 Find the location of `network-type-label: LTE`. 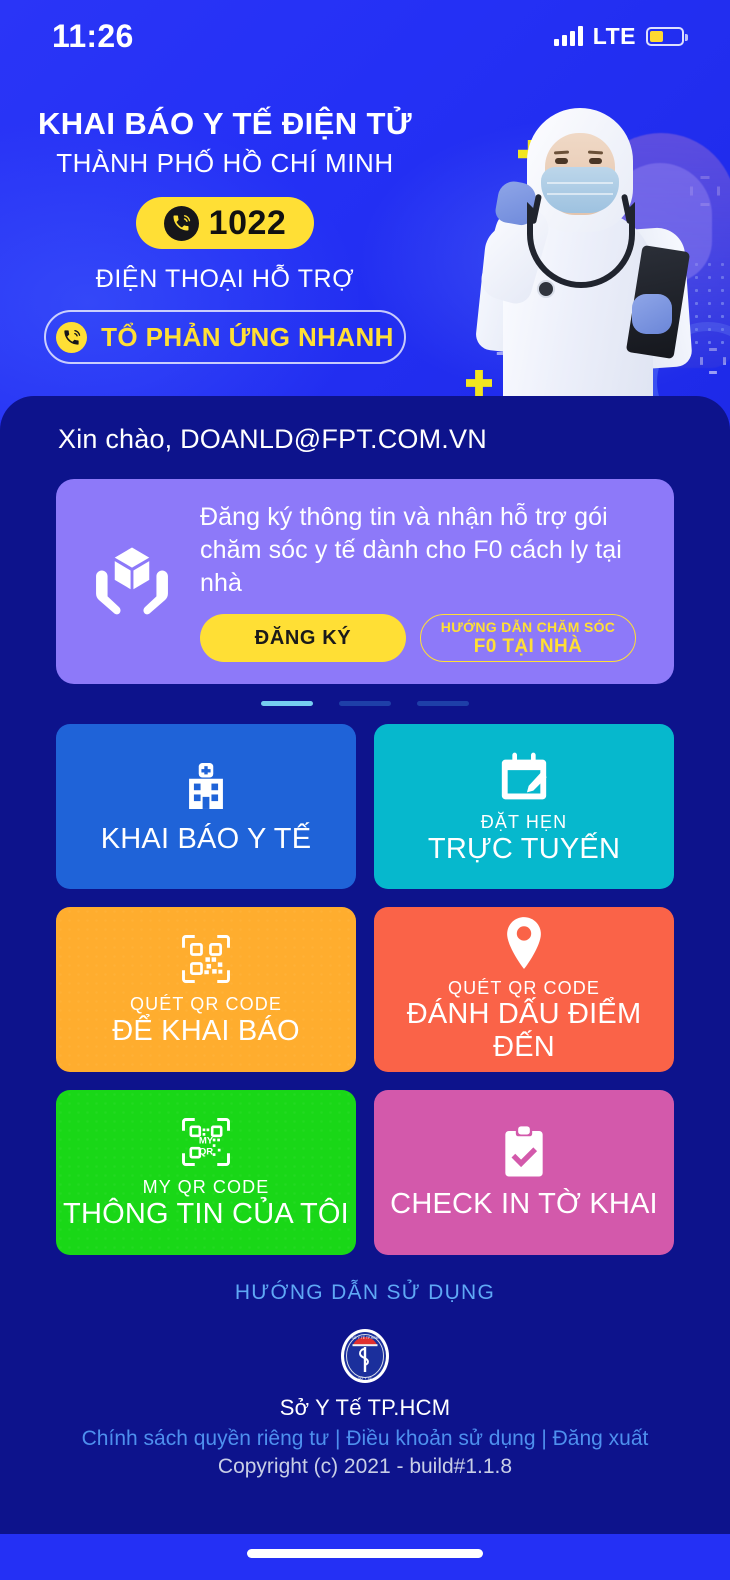

network-type-label: LTE is located at coordinates (614, 35).